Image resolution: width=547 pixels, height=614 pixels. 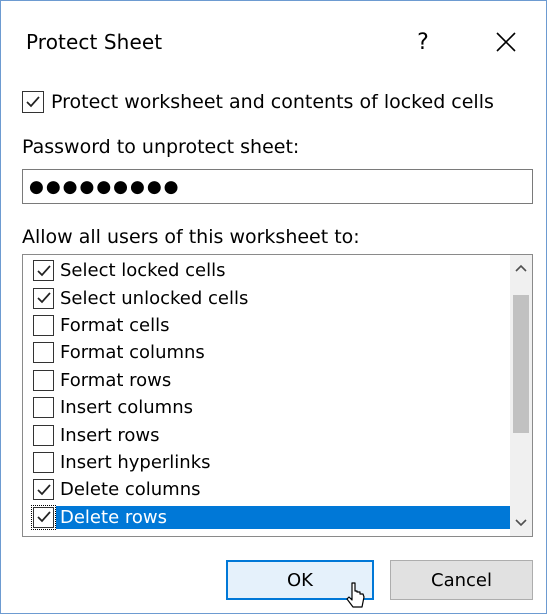 I want to click on permission-label: Delete rows, so click(x=283, y=517).